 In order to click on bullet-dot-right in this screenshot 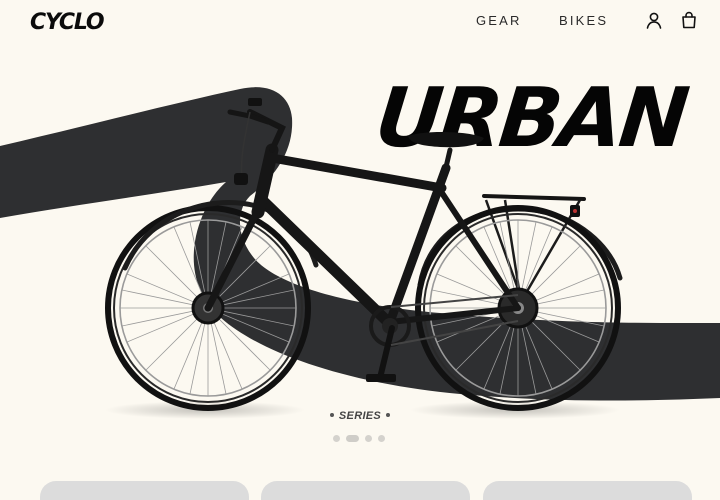, I will do `click(388, 415)`.